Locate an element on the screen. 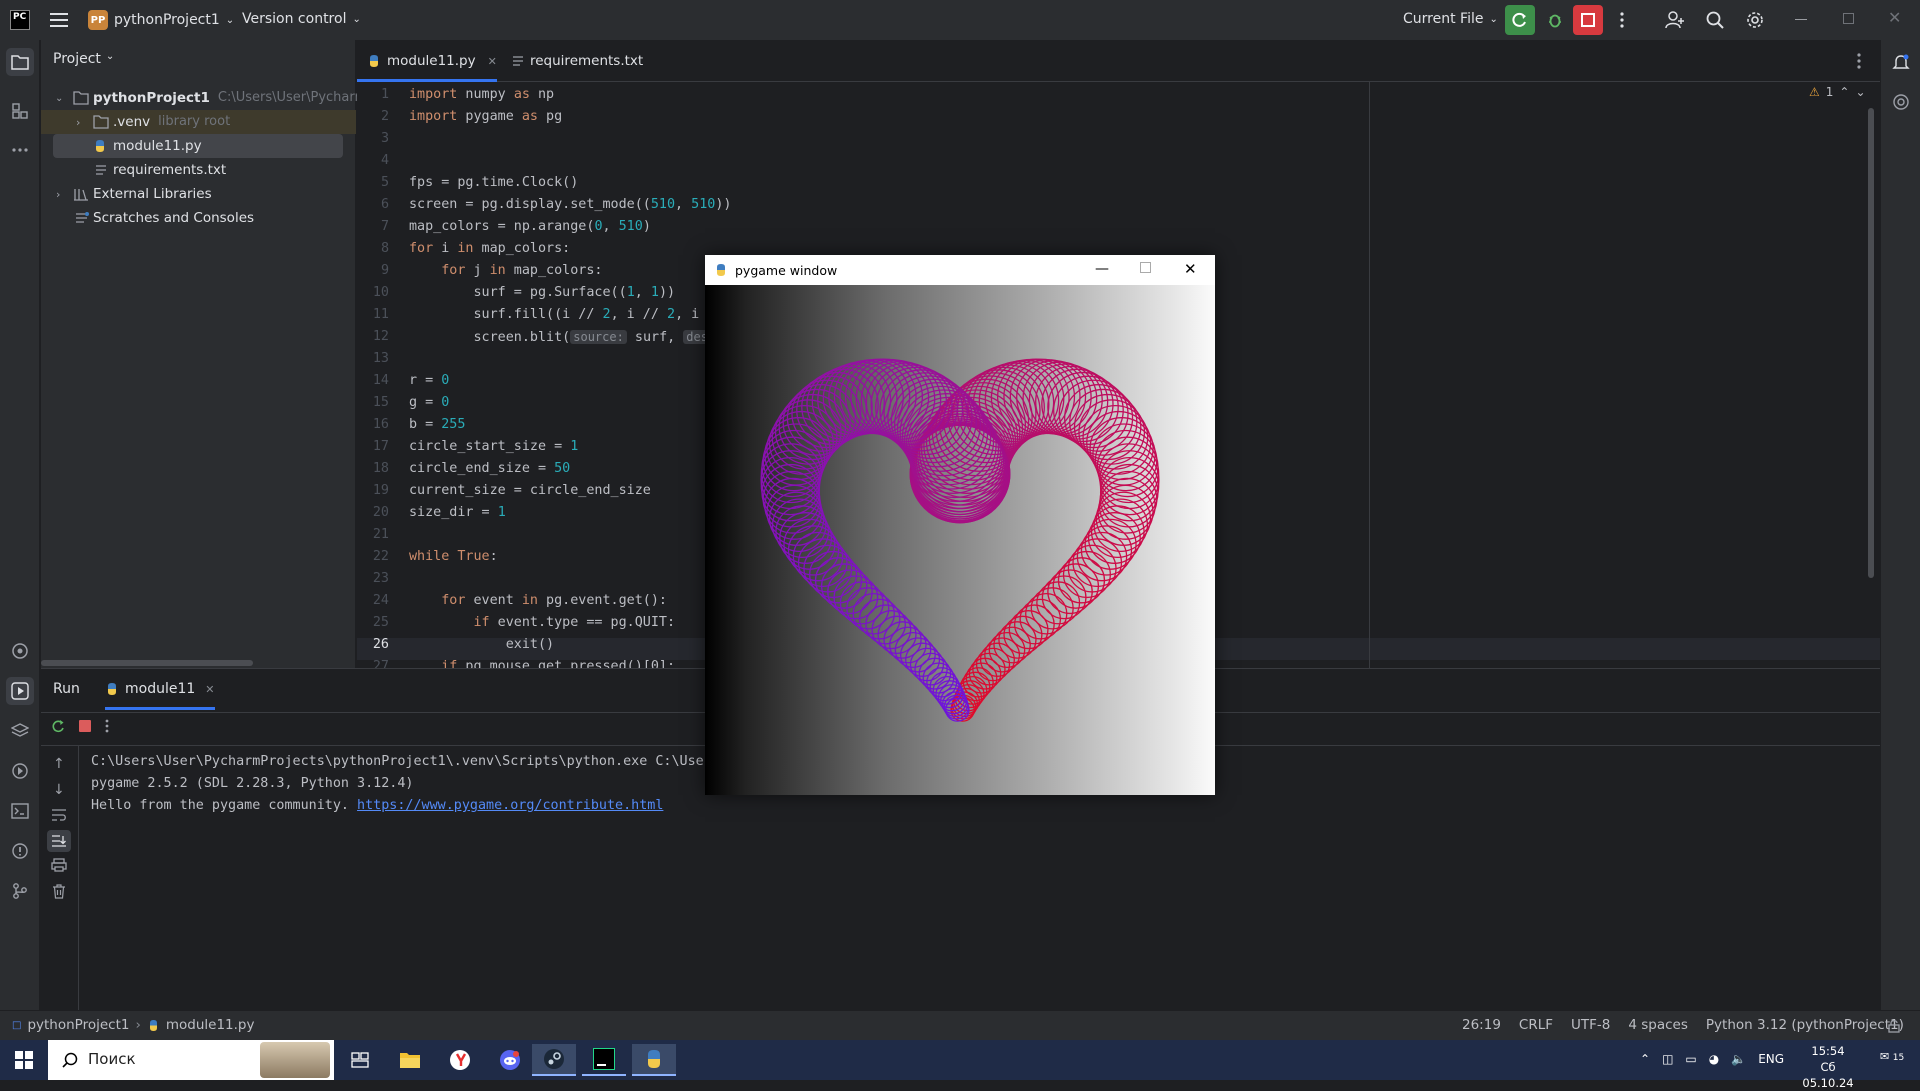 This screenshot has height=1091, width=1920. wifi-icon: ◕ is located at coordinates (1714, 1059).